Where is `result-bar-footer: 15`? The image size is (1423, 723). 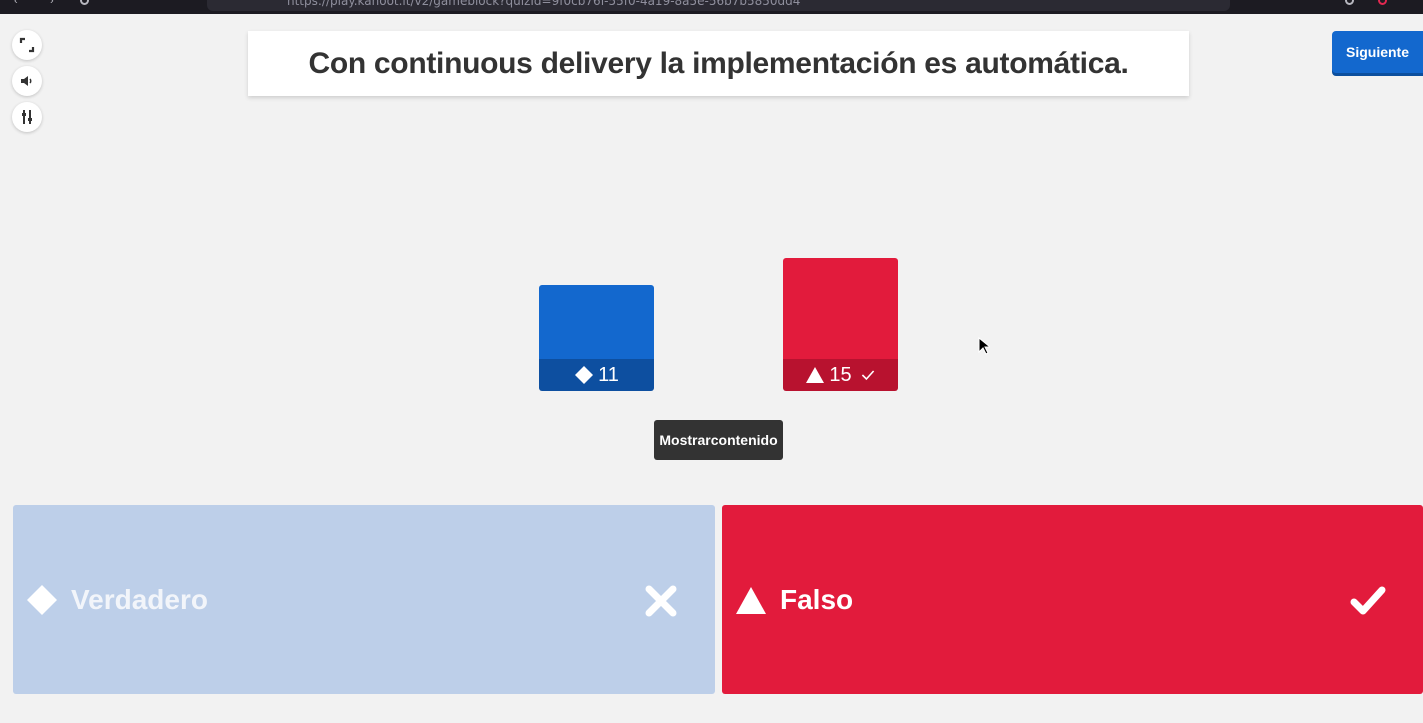
result-bar-footer: 15 is located at coordinates (840, 375).